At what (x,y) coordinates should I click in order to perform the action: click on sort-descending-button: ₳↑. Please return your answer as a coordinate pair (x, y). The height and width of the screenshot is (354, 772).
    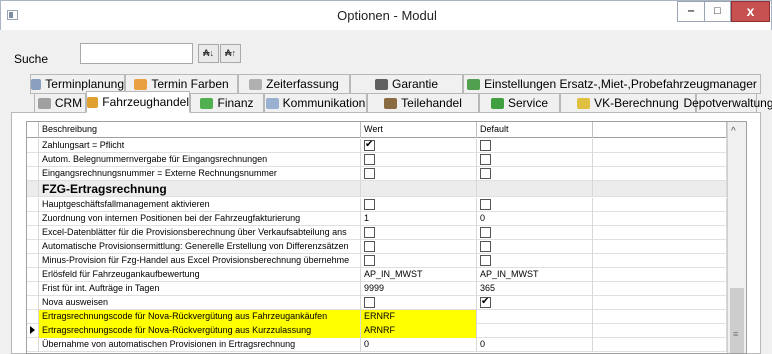
    Looking at the image, I should click on (230, 53).